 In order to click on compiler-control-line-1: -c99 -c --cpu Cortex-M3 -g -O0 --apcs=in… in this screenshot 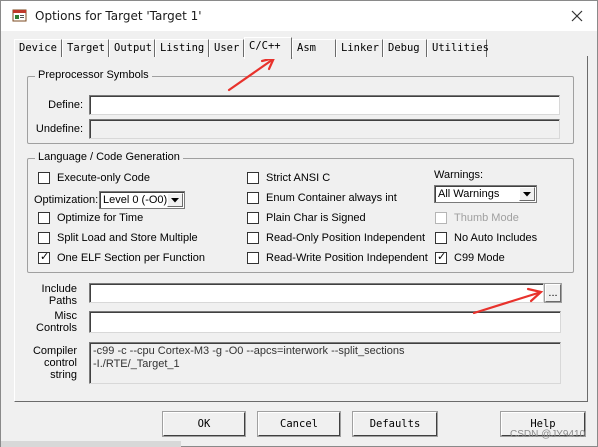, I will do `click(249, 351)`.